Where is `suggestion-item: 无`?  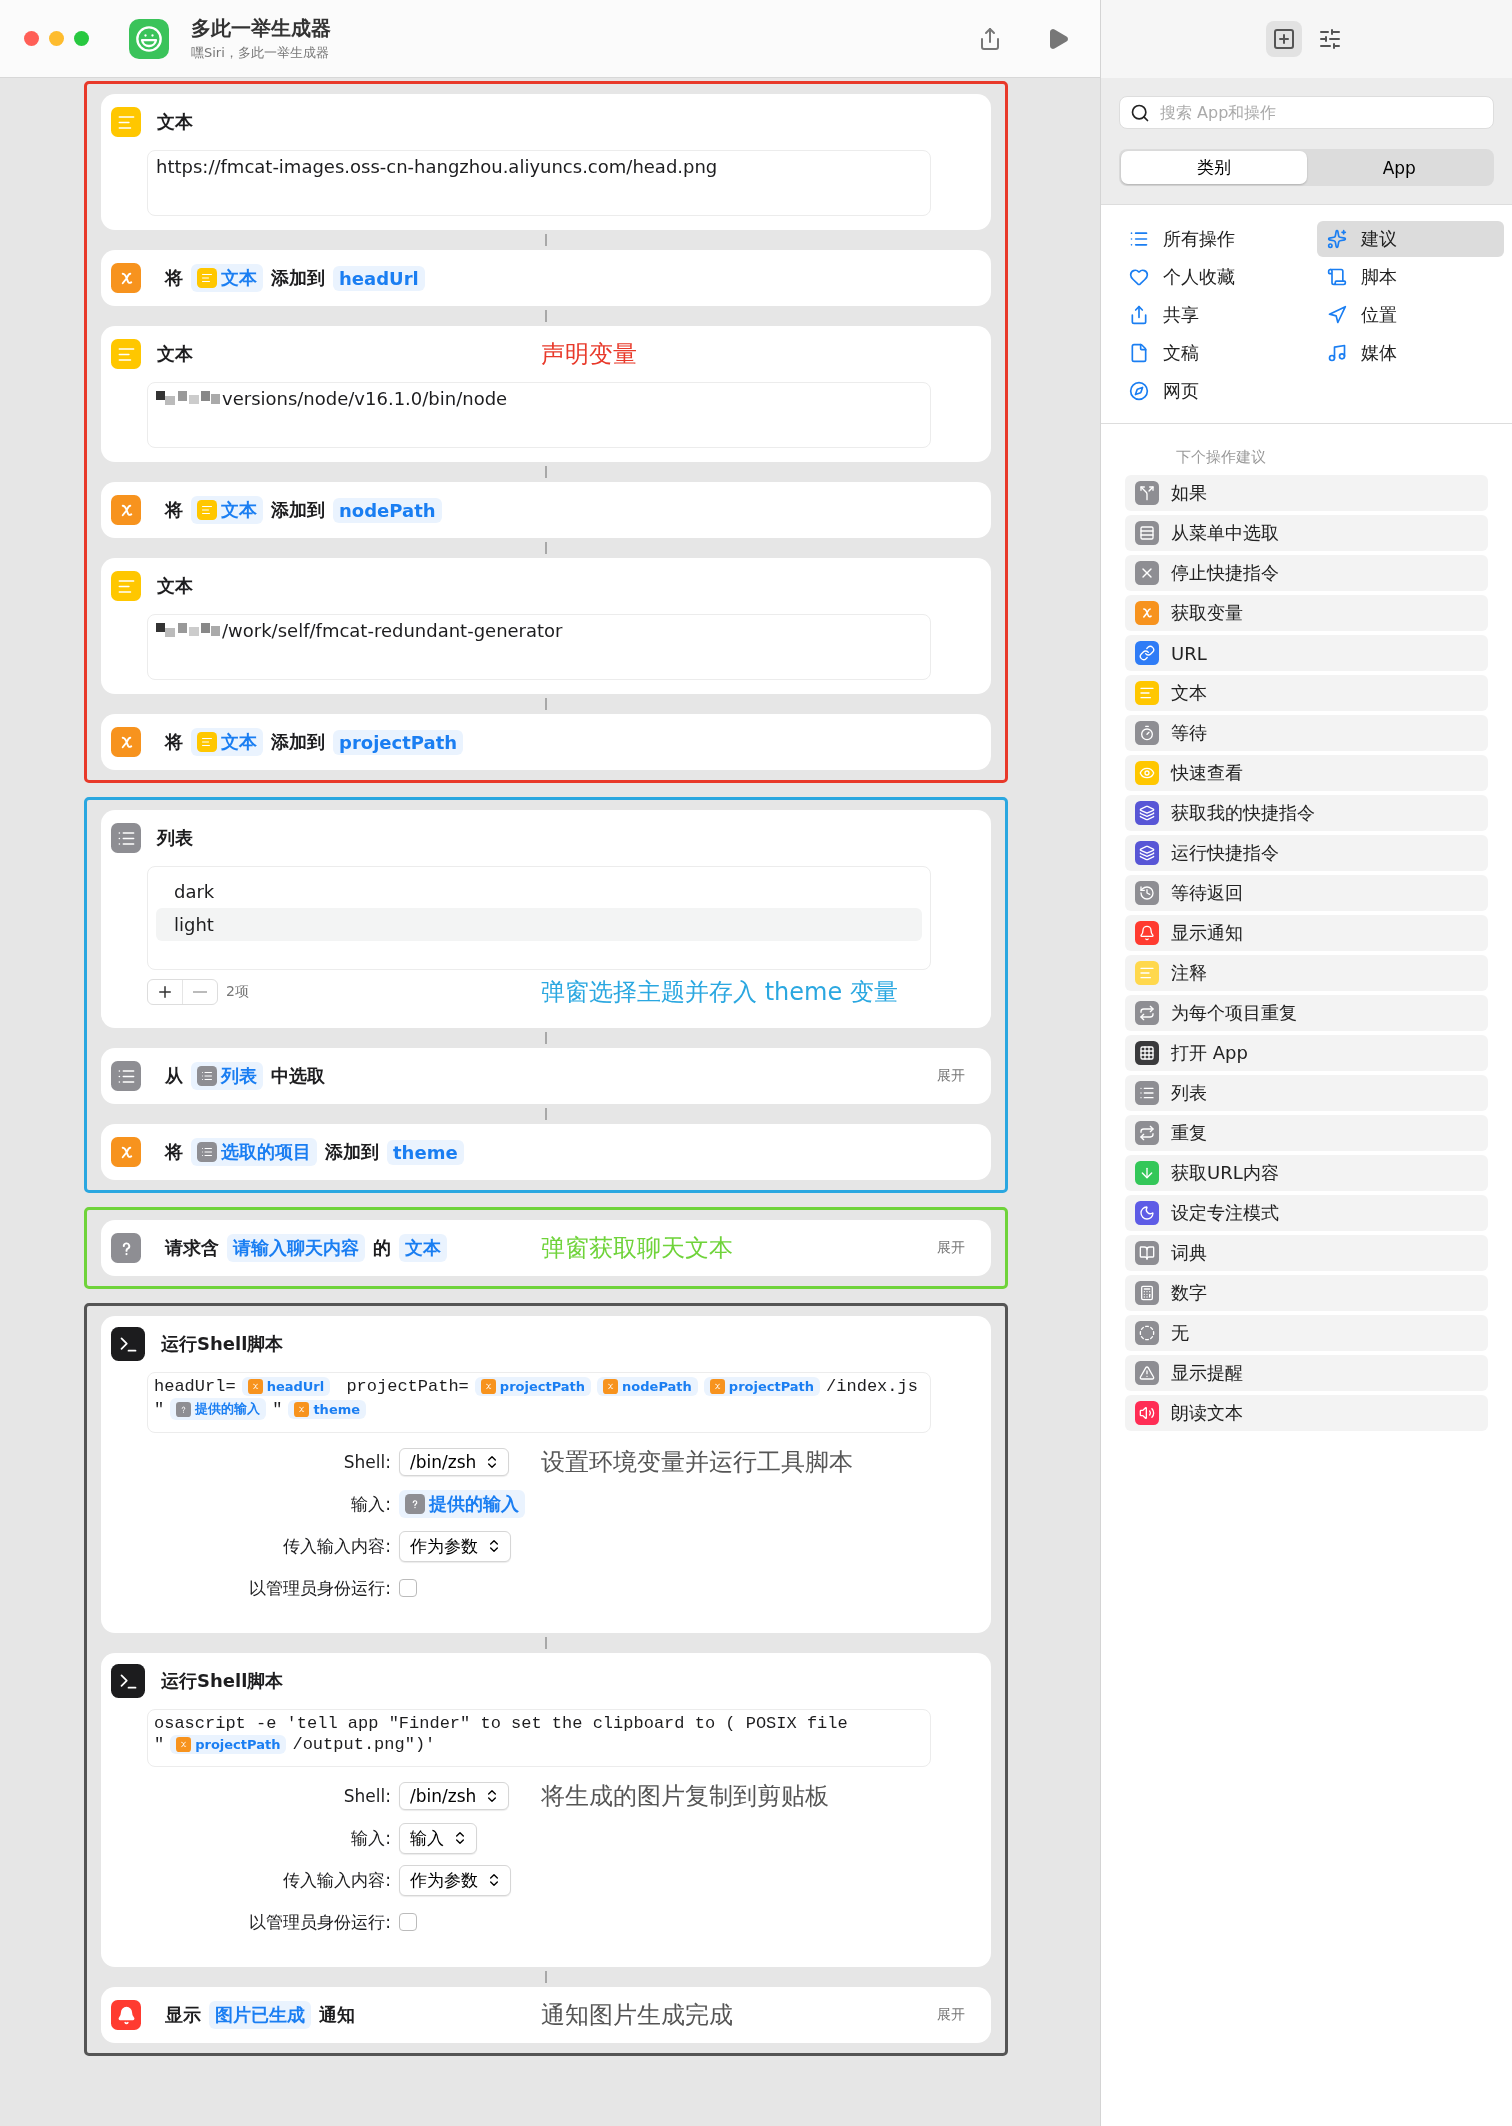
suggestion-item: 无 is located at coordinates (1306, 1333).